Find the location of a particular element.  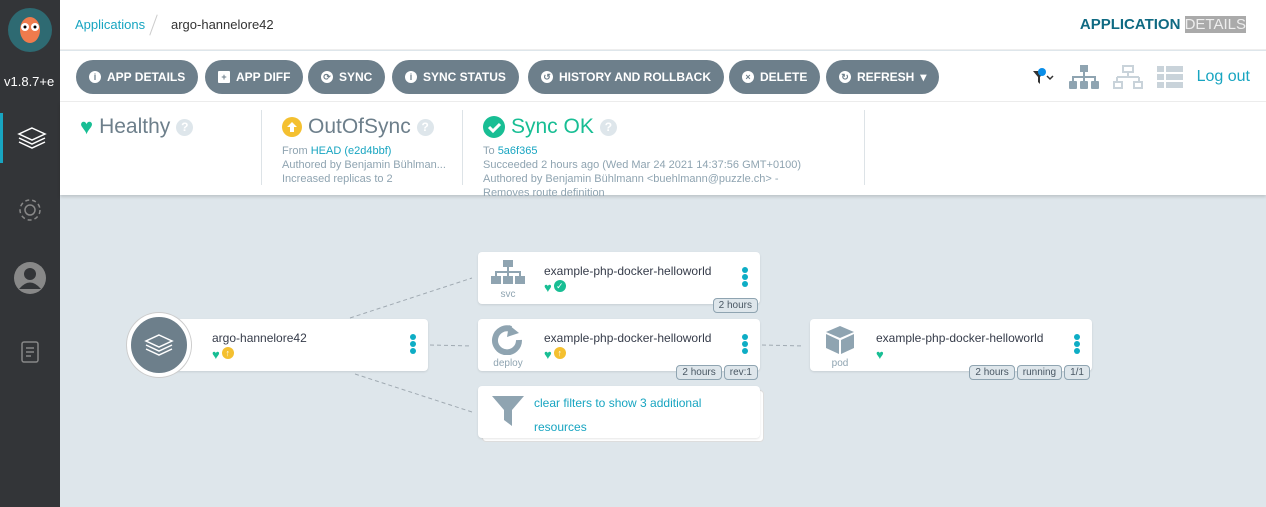

edge-deploy-pod is located at coordinates (783, 345).